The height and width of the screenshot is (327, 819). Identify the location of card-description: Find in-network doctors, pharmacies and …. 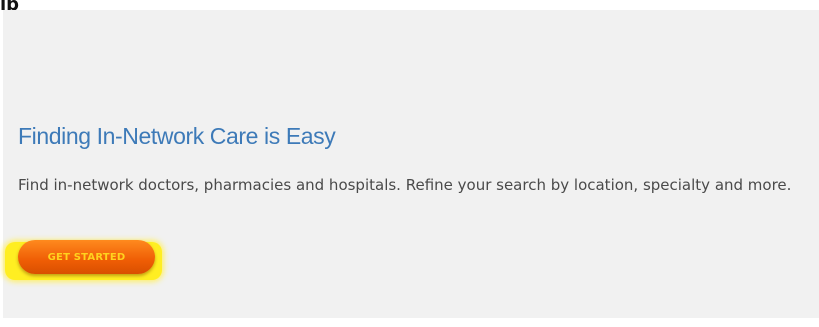
(405, 185).